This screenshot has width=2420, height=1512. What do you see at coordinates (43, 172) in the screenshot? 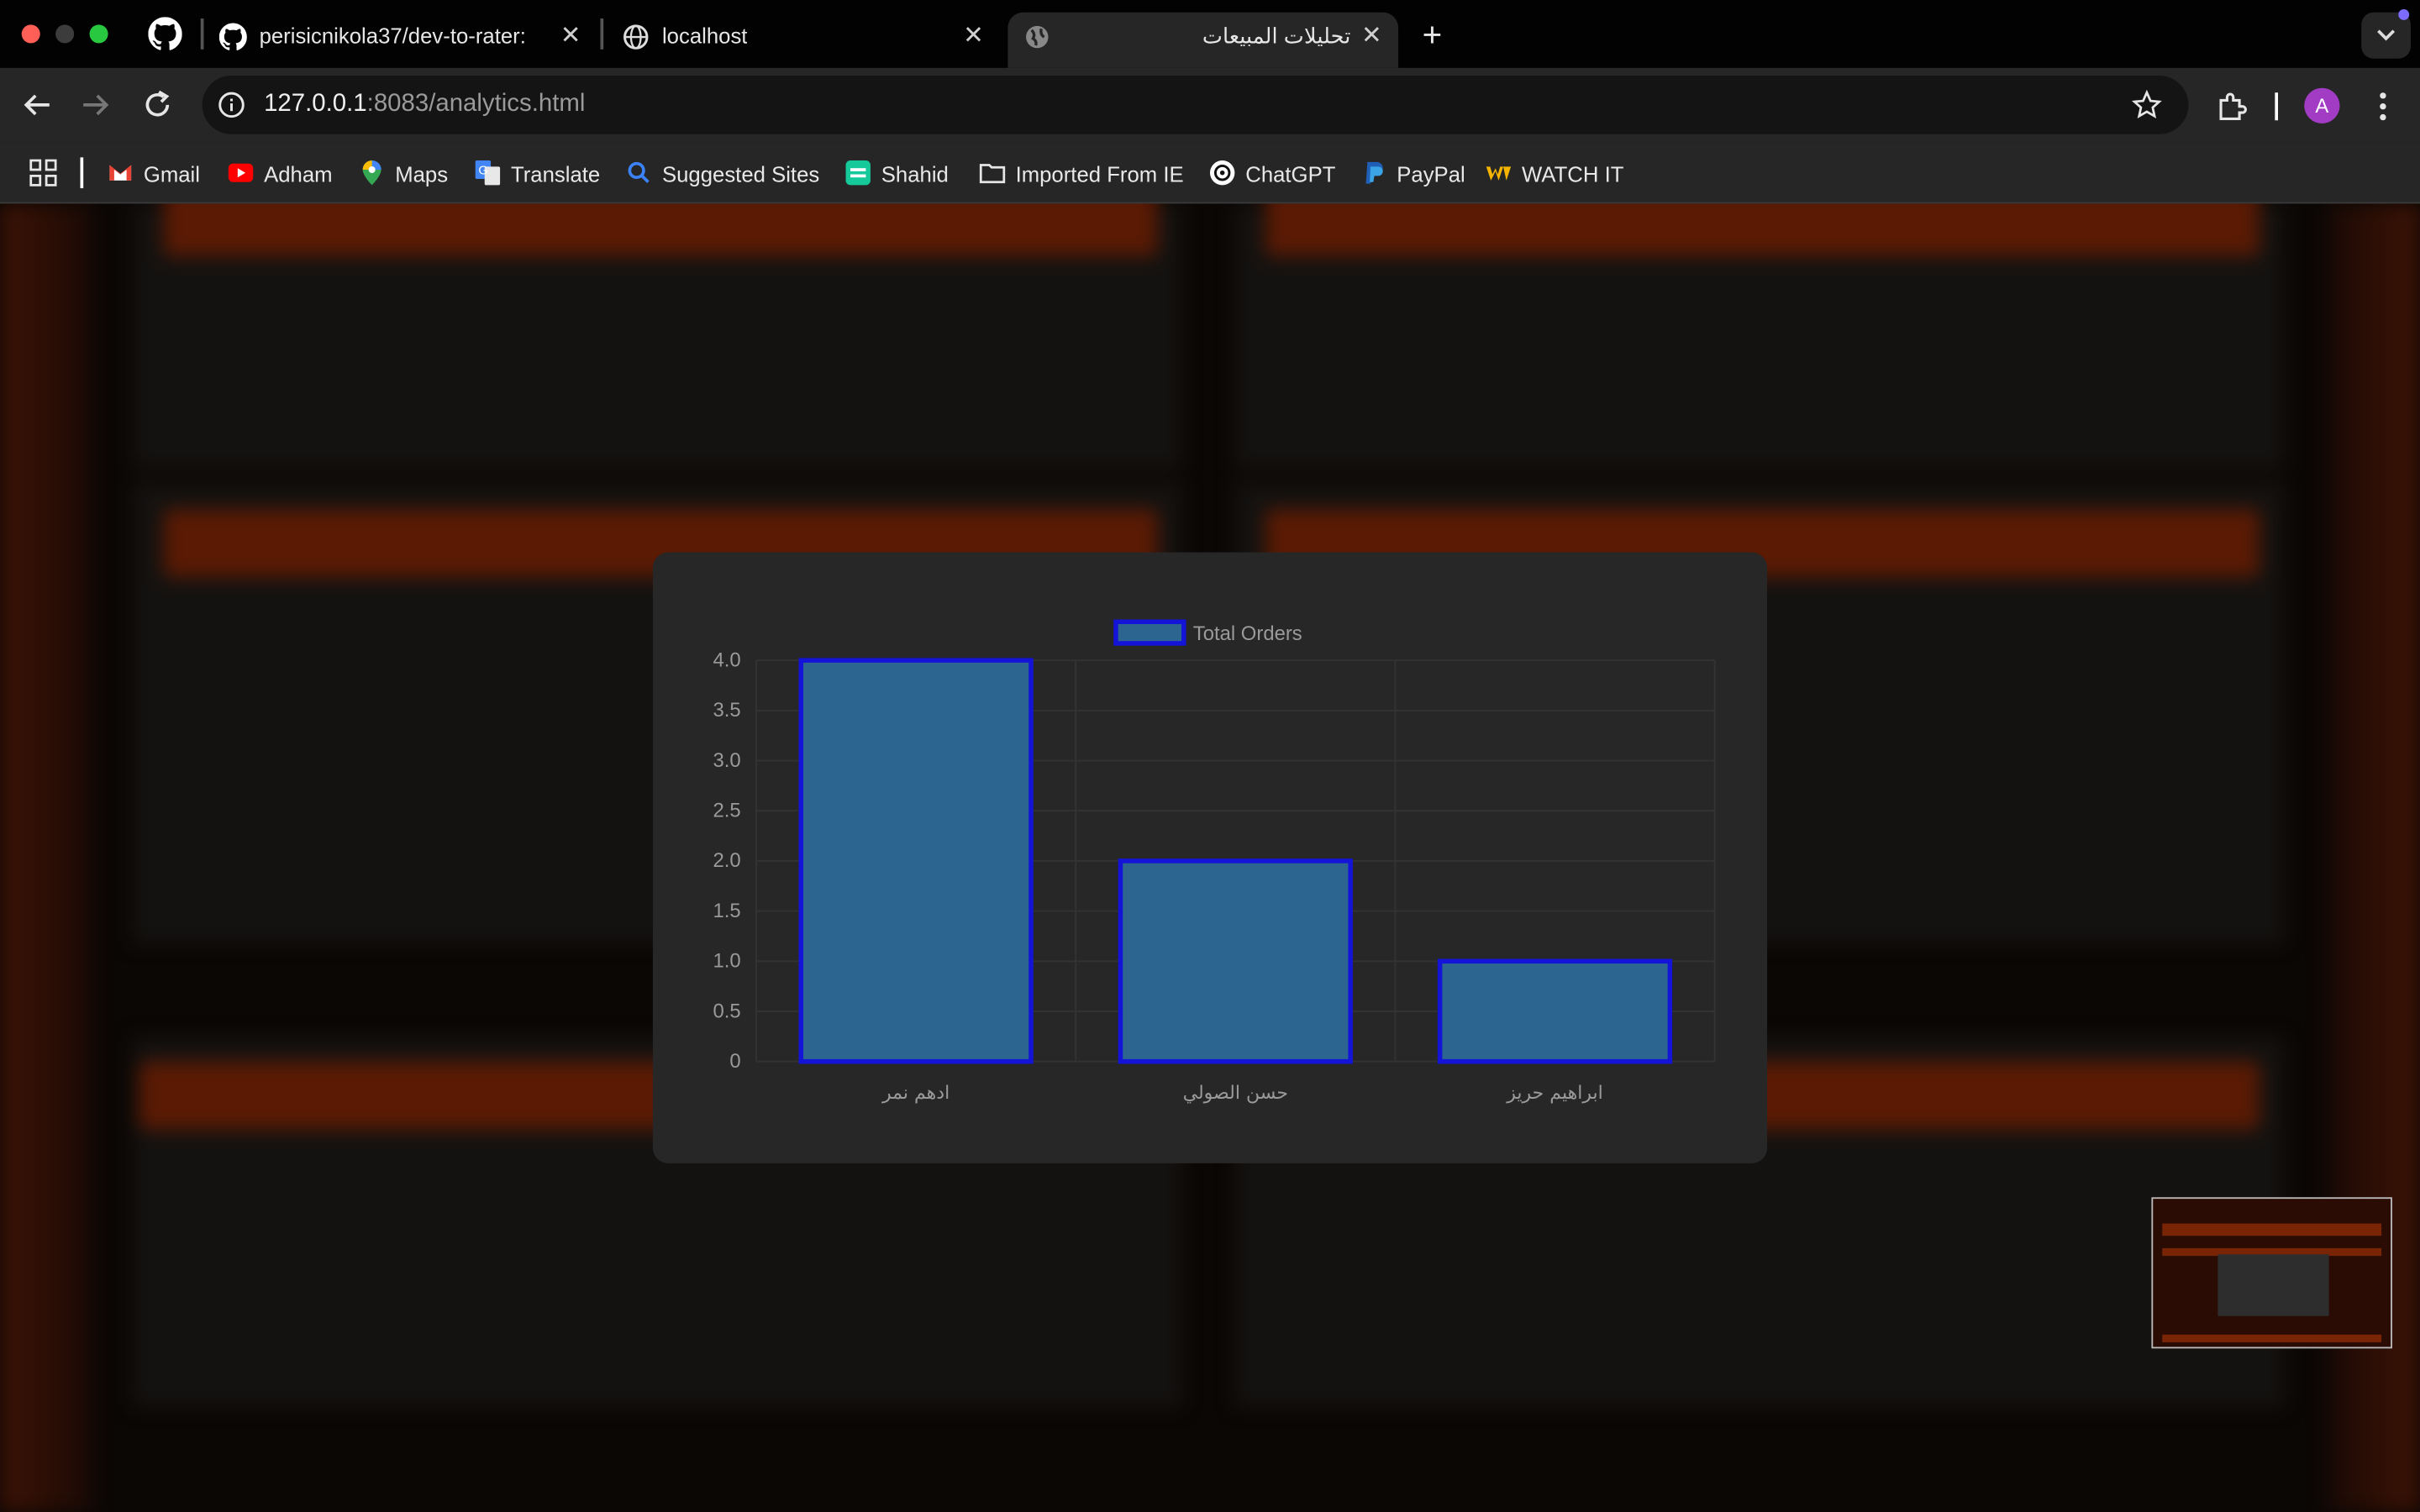
I see `apps-grid-icon` at bounding box center [43, 172].